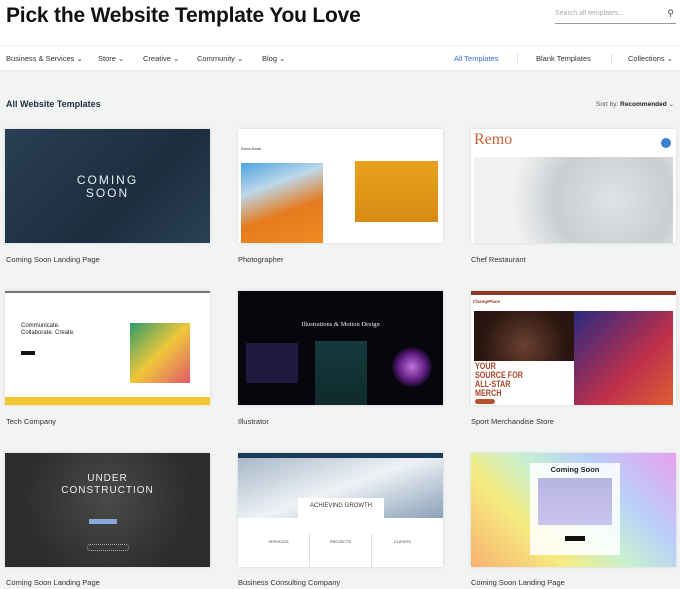  Describe the element at coordinates (650, 58) in the screenshot. I see `nav-collections: Collections ⌄` at that location.